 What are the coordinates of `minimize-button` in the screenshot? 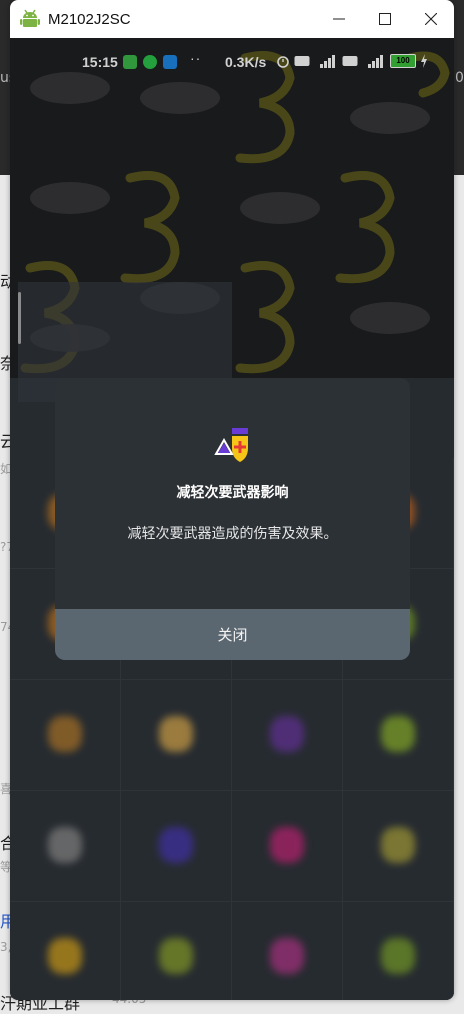 It's located at (339, 19).